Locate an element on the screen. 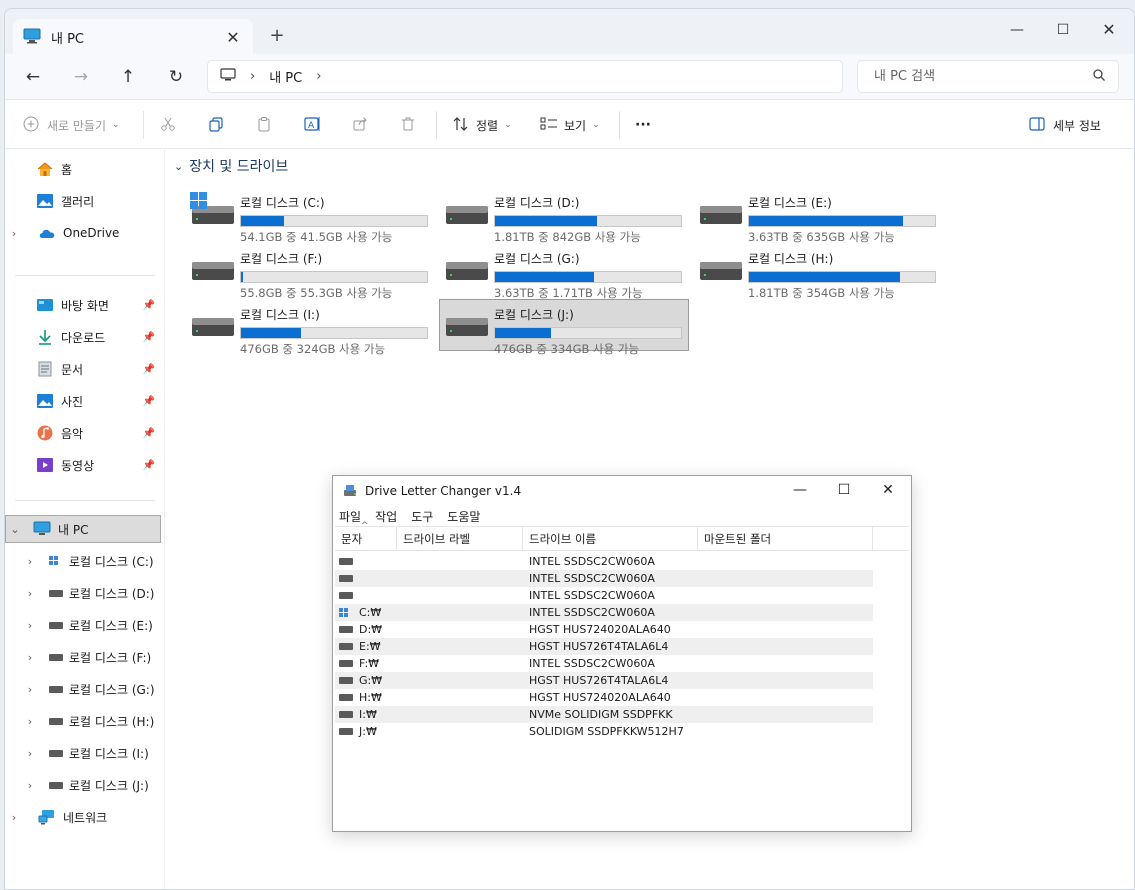 This screenshot has width=1135, height=890. table-row: E:₩ HGST HUS726T4TALA6L4 is located at coordinates (604, 646).